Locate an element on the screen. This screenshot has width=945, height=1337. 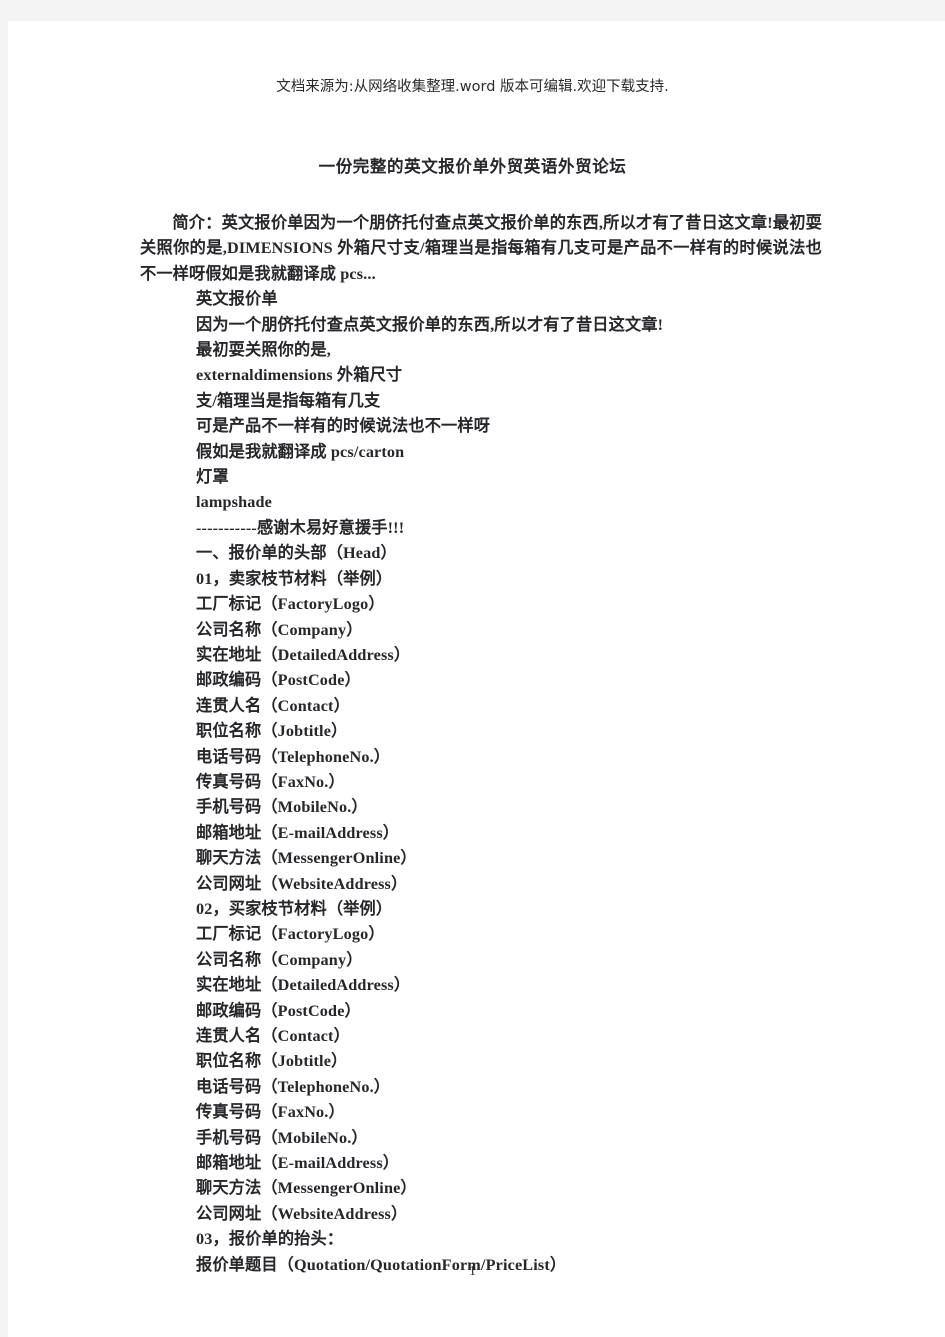
document-line: 02，买家枝节材料（举例） is located at coordinates (294, 908).